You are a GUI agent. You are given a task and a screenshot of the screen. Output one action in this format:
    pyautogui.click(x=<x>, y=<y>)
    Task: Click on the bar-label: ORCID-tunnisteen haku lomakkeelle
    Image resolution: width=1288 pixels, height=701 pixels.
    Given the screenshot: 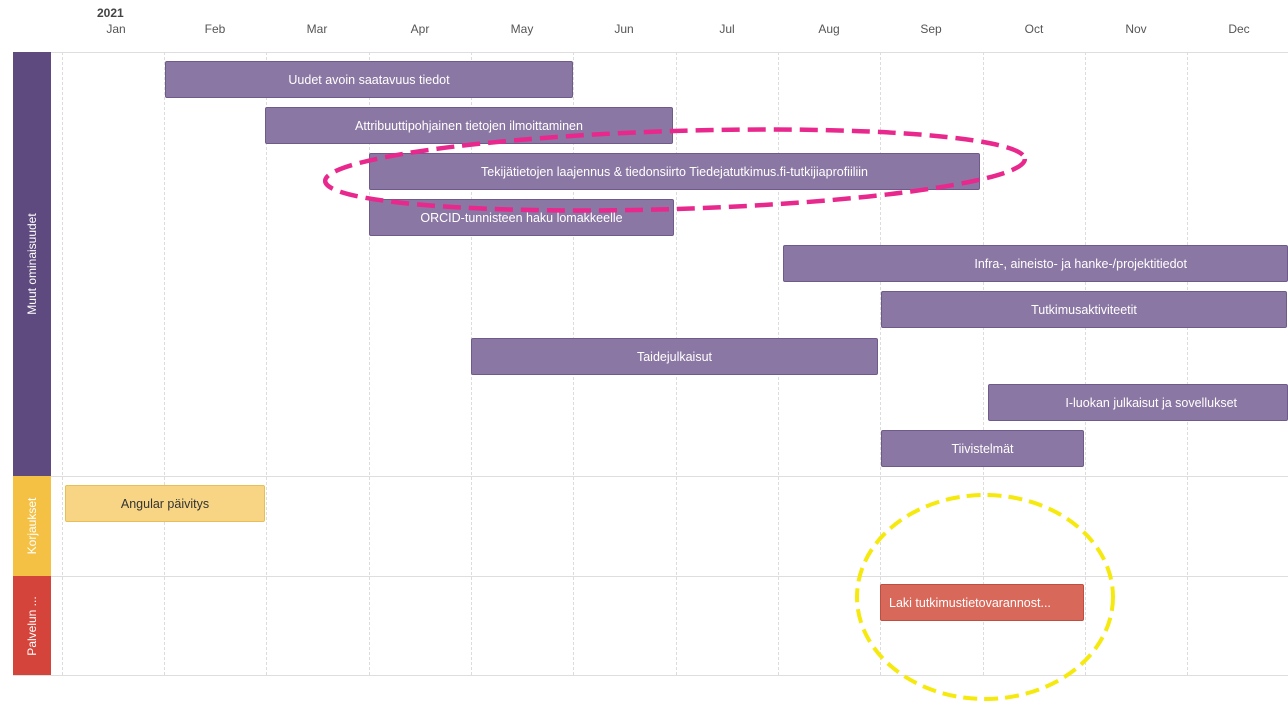 What is the action you would take?
    pyautogui.click(x=521, y=217)
    